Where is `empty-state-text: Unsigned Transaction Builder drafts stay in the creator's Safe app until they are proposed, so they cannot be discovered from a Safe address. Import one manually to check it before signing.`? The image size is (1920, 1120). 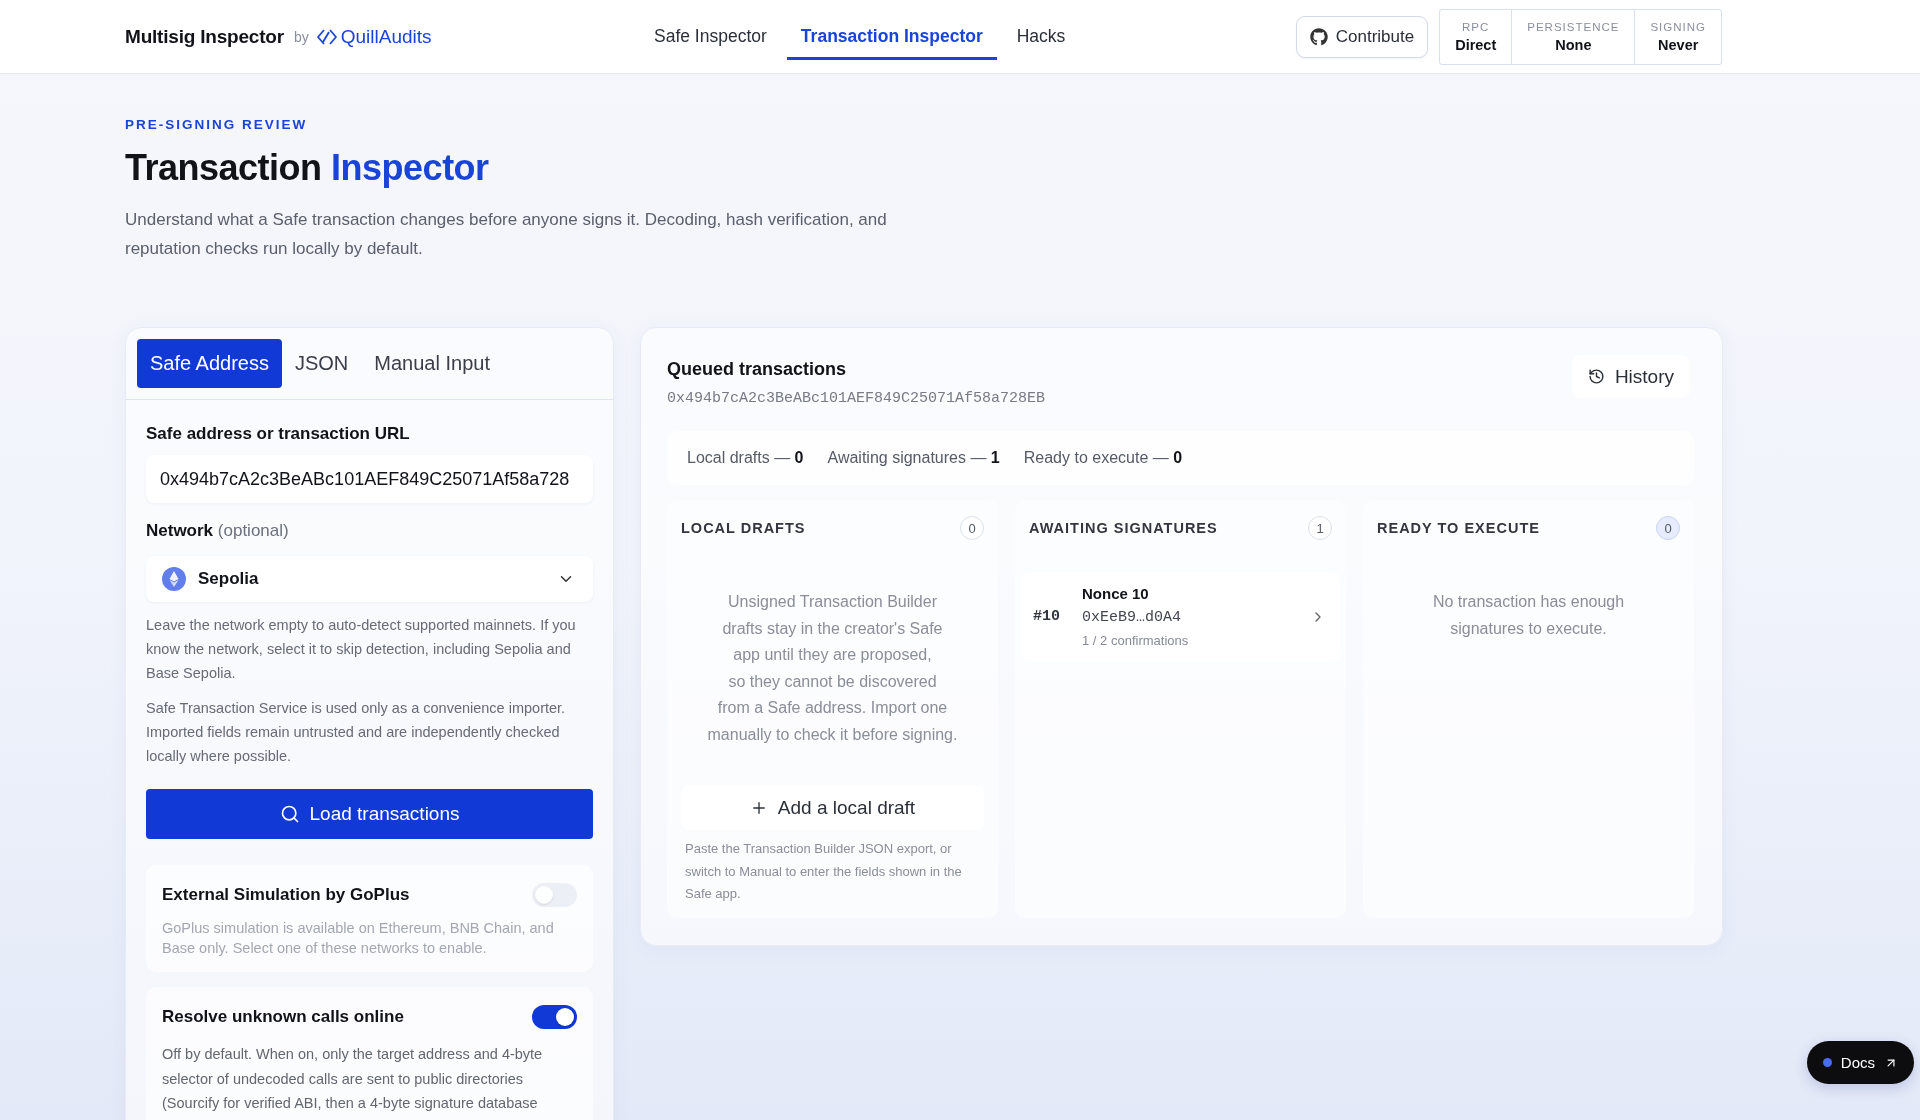
empty-state-text: Unsigned Transaction Builder drafts stay in the creator's Safe app until they are proposed, so they cannot be discovered from a Safe address. Import one manually to check it before signing. is located at coordinates (832, 668).